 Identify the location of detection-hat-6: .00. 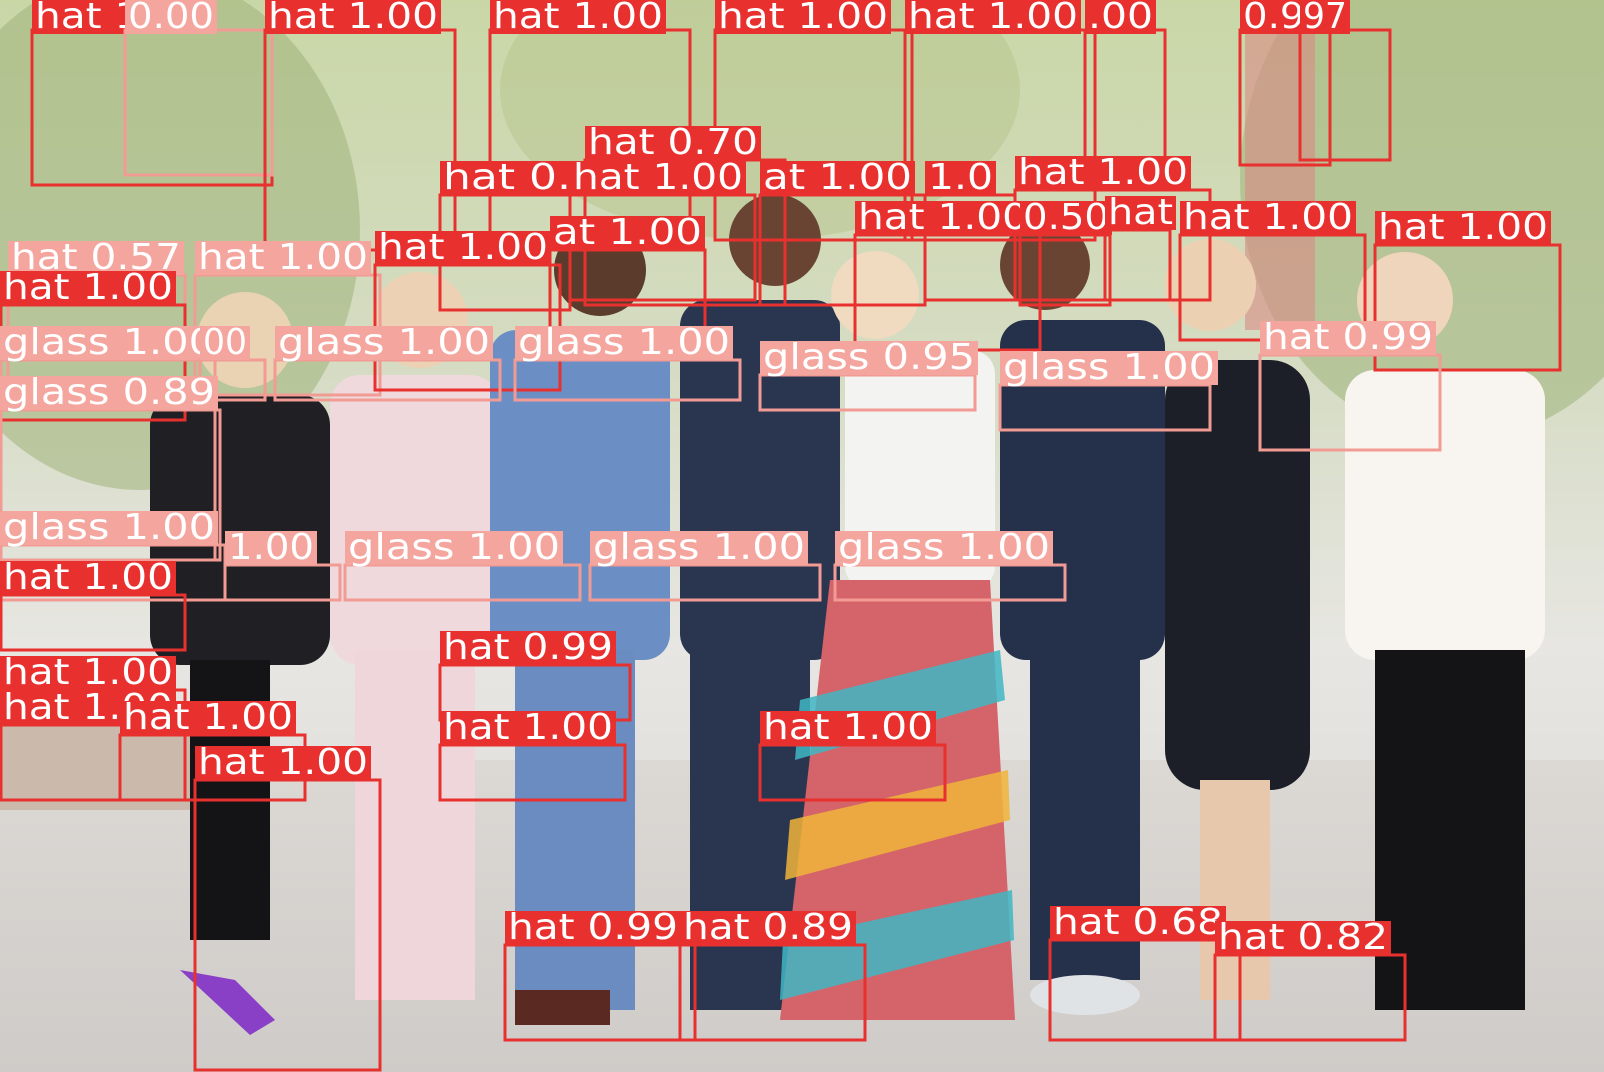
(1125, 88).